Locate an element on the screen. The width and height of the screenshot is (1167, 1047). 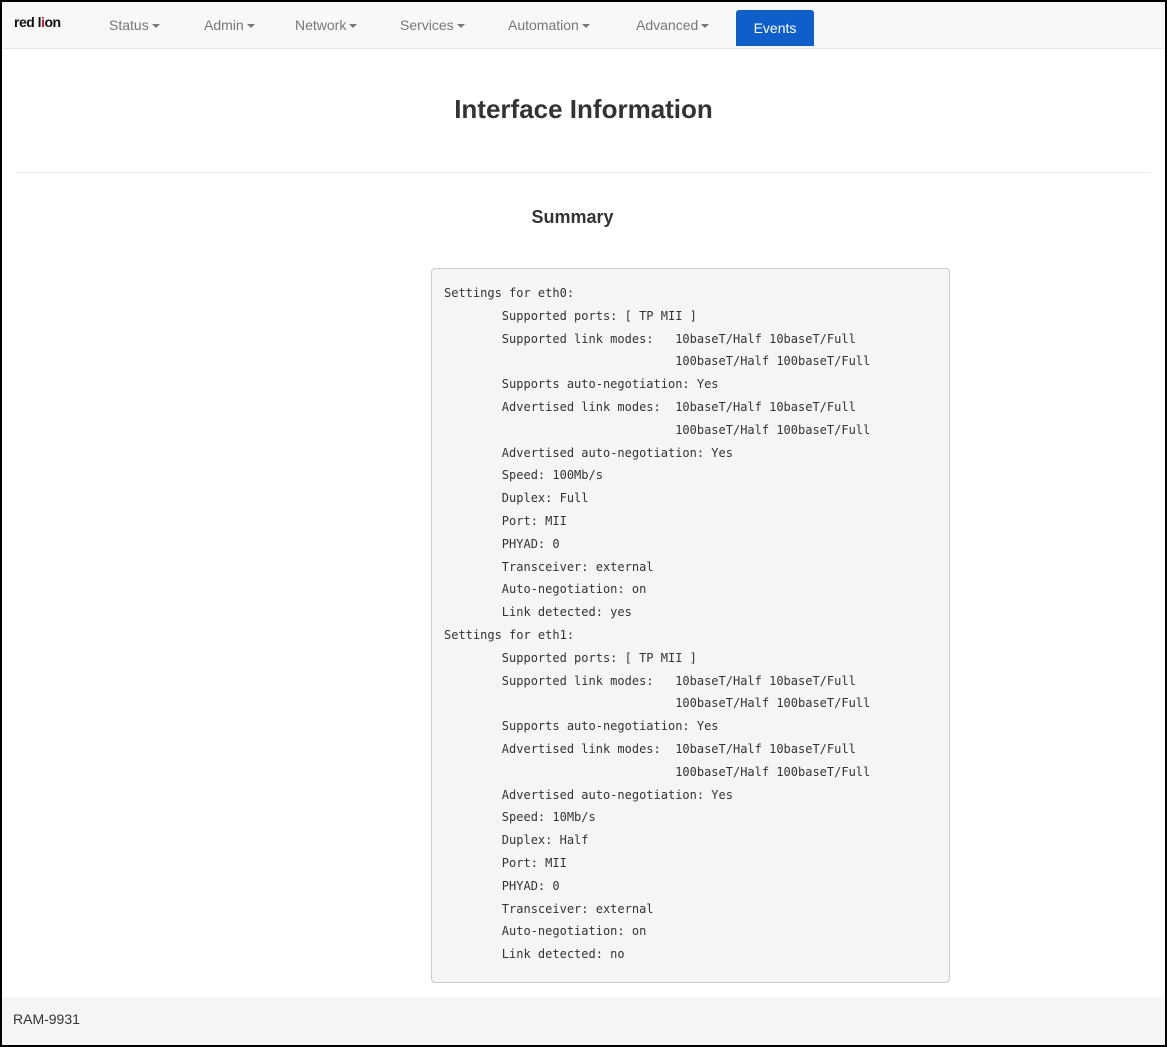
nav-admin: Admin is located at coordinates (229, 25).